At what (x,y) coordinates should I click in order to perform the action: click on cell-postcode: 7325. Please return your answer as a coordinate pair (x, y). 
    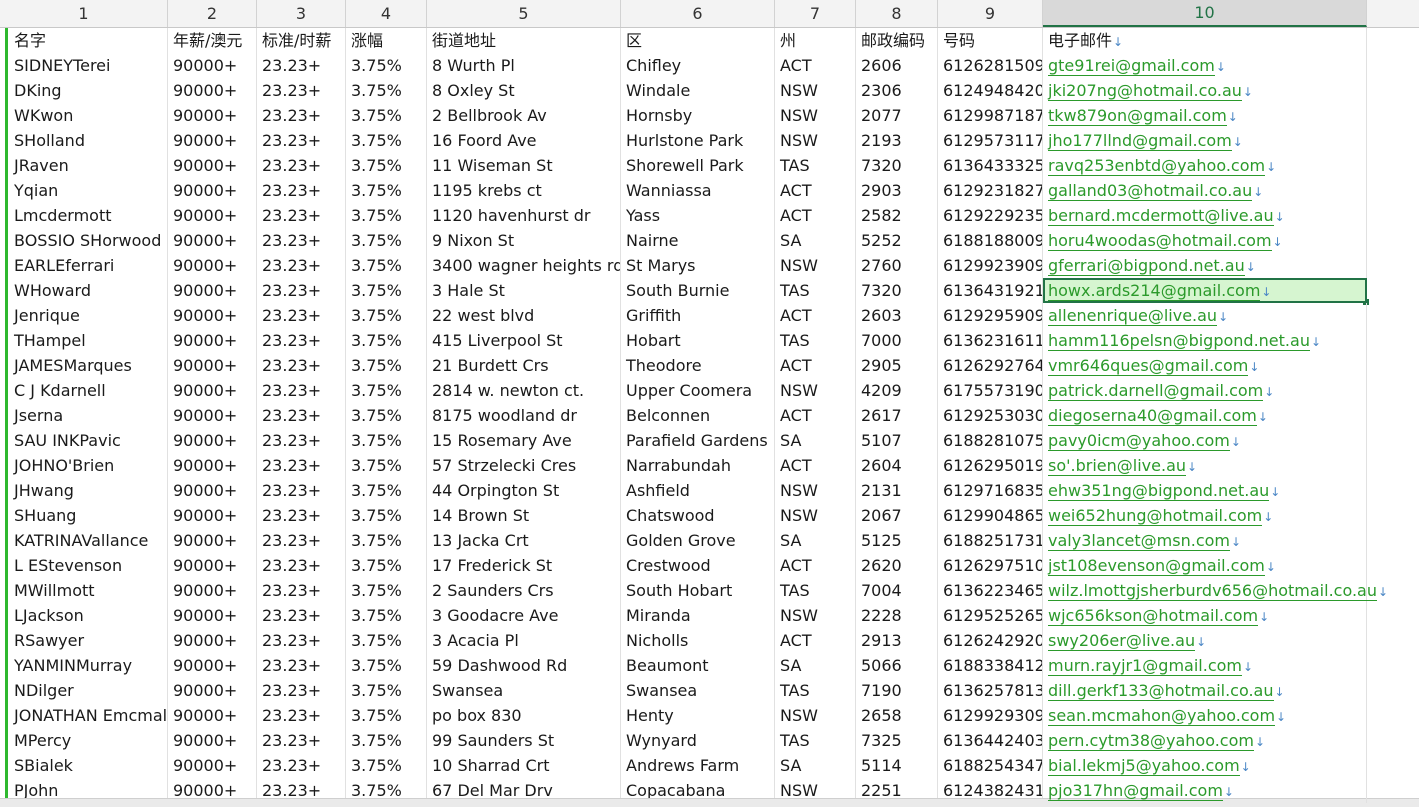
    Looking at the image, I should click on (897, 740).